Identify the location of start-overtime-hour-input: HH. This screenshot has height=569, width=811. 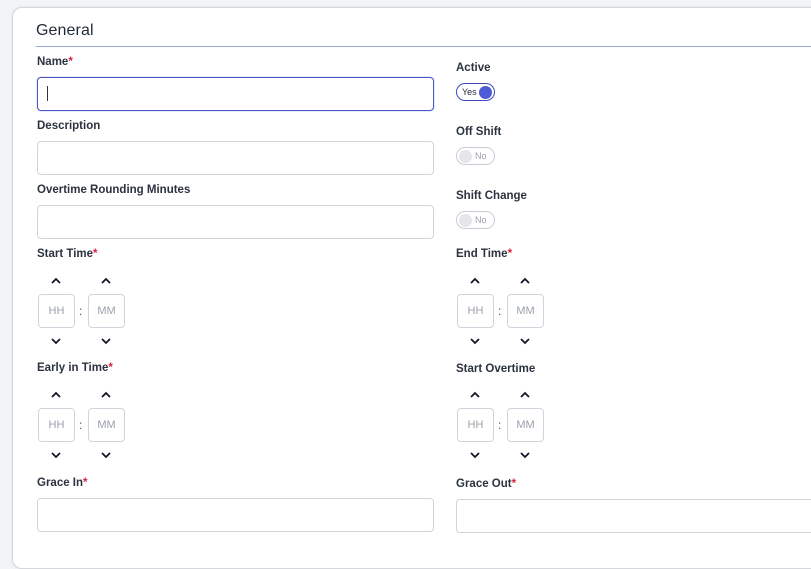
(475, 425).